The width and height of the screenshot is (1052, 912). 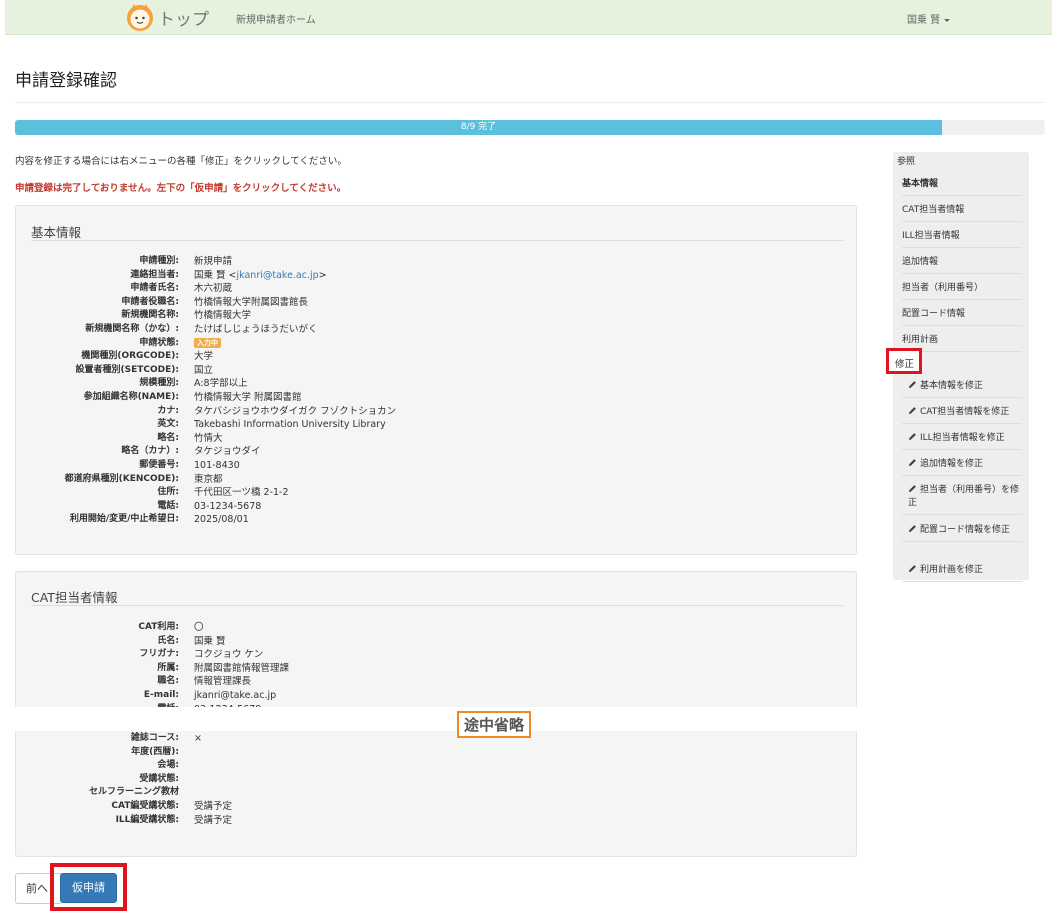 What do you see at coordinates (131, 396) in the screenshot?
I see `info-label: 参加組織名称(NAME):` at bounding box center [131, 396].